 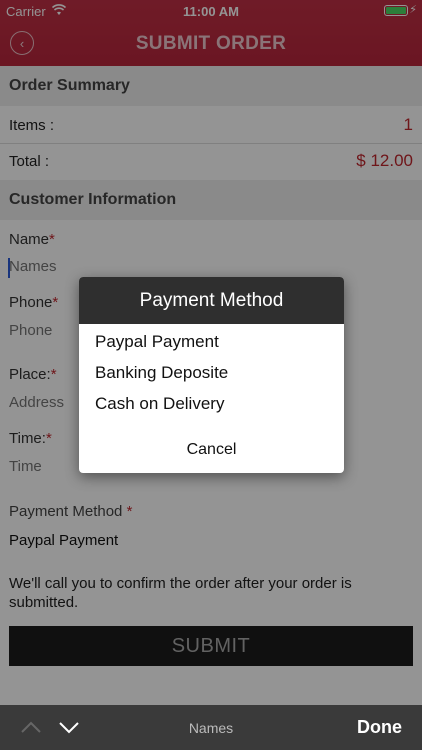 I want to click on done-button: Done, so click(x=379, y=727).